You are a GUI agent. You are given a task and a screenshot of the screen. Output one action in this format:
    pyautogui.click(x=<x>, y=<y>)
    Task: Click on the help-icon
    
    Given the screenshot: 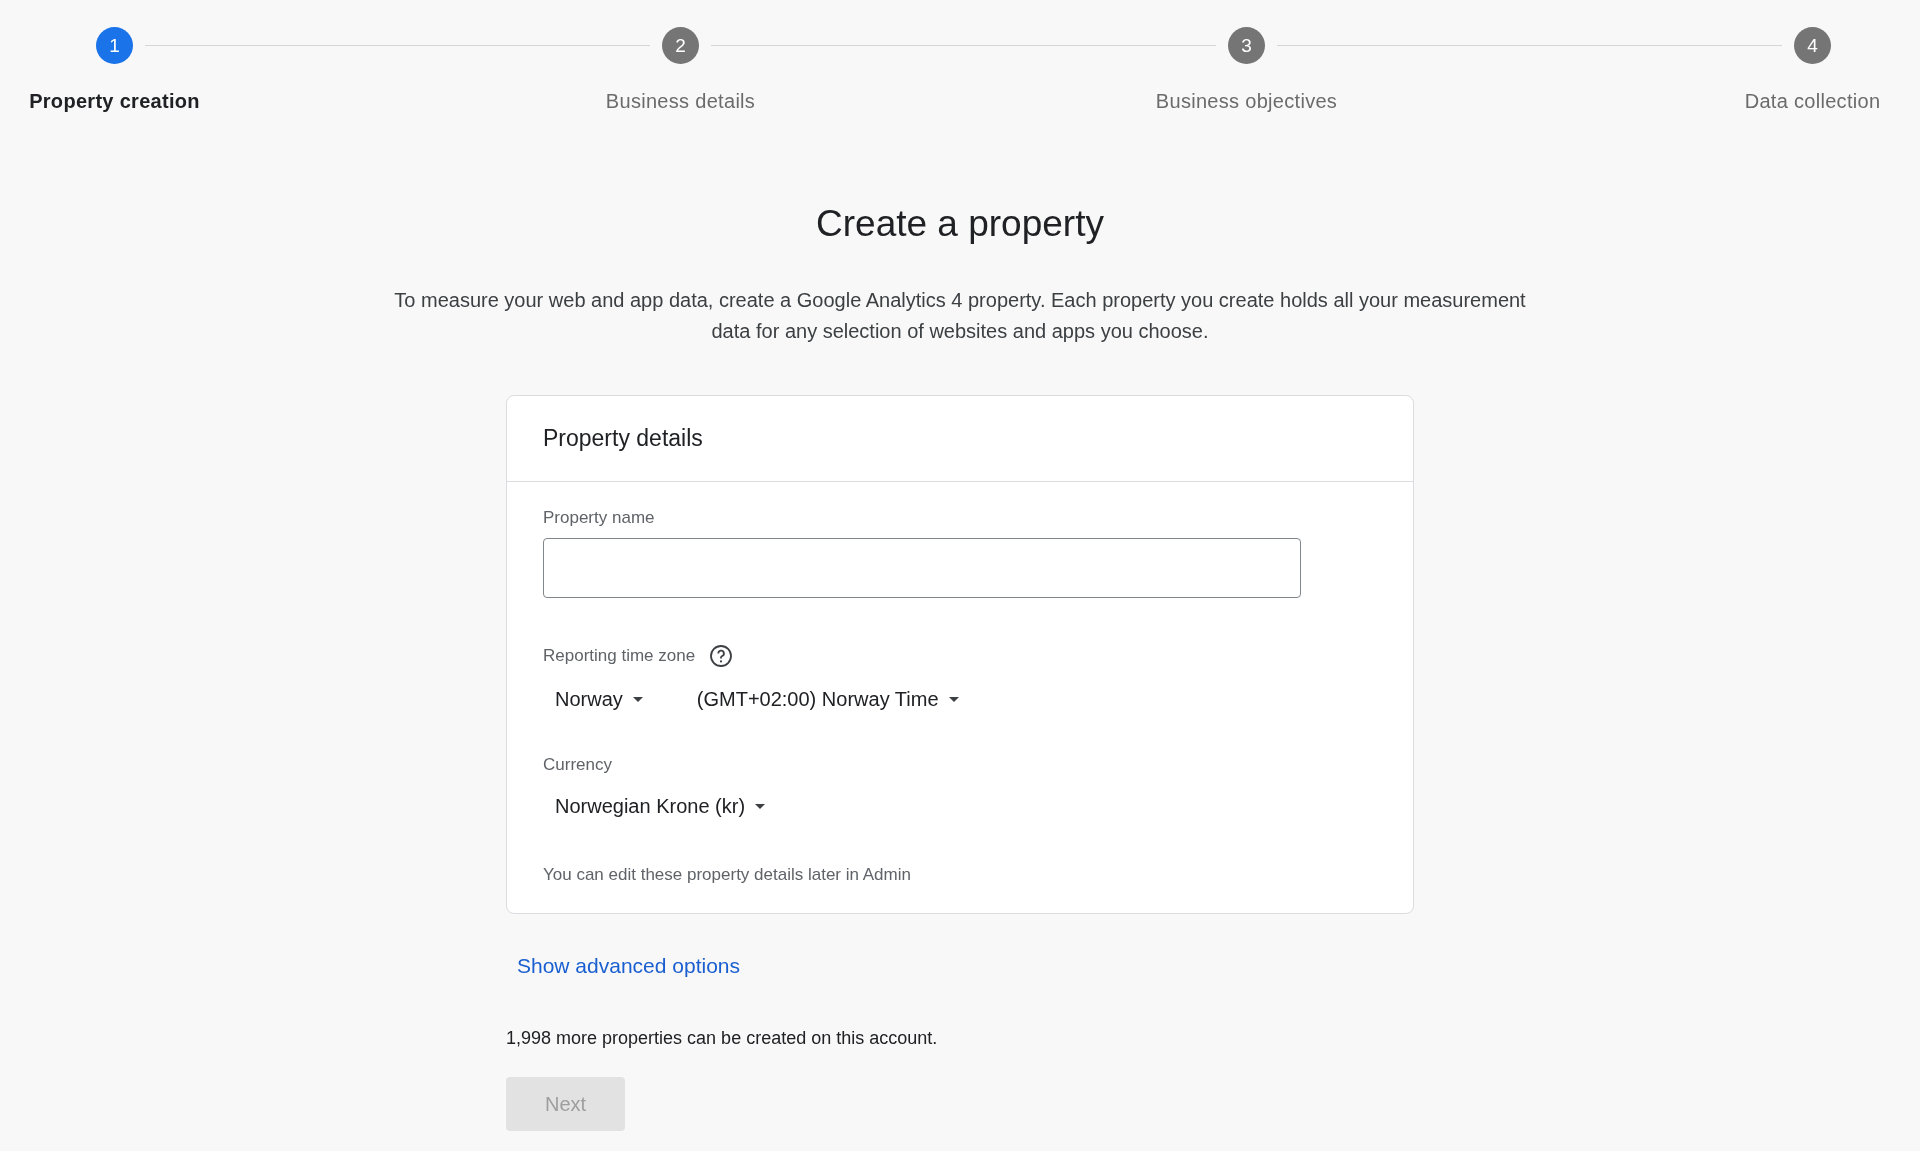 What is the action you would take?
    pyautogui.click(x=721, y=656)
    